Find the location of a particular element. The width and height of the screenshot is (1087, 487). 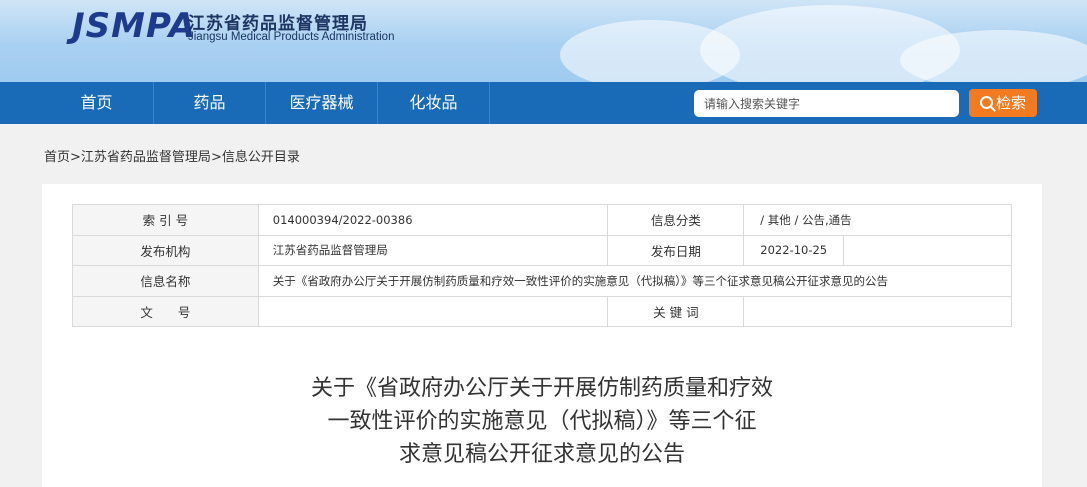

empty-cell is located at coordinates (927, 250).